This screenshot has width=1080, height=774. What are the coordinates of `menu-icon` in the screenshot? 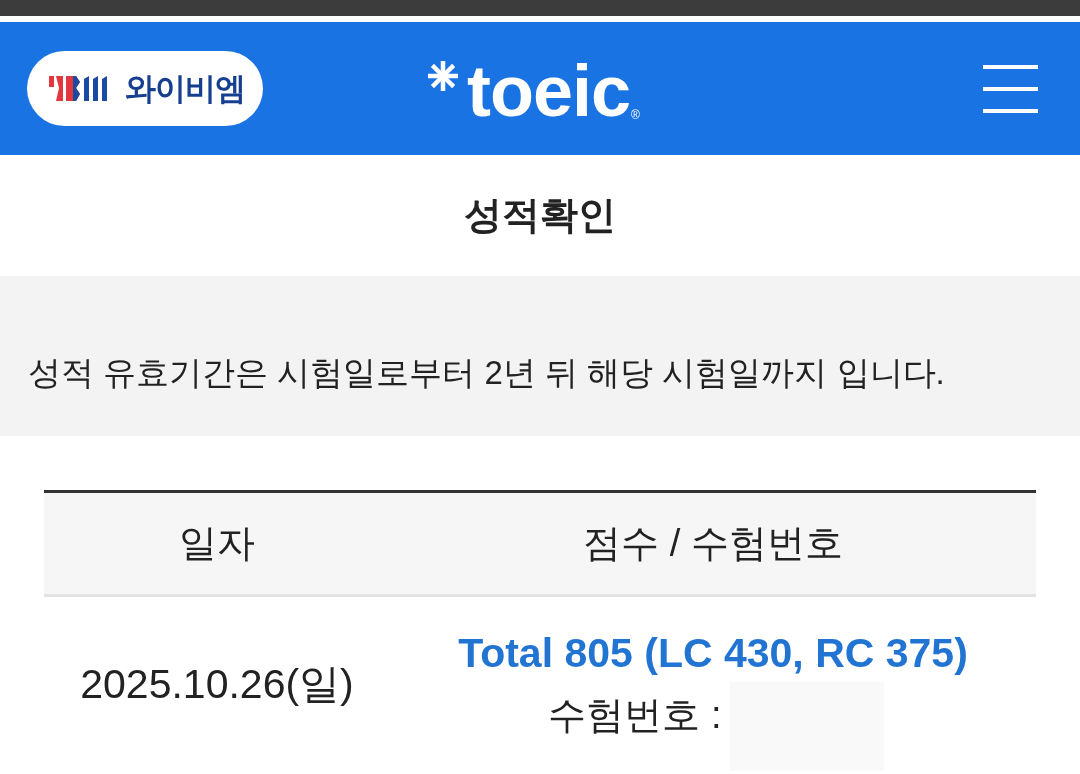 It's located at (1010, 88).